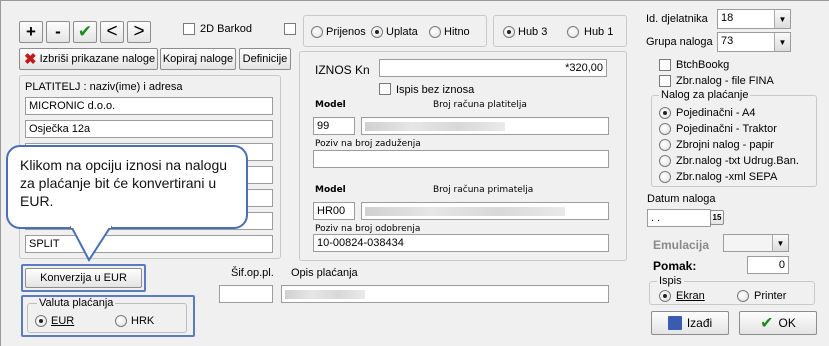 This screenshot has width=829, height=346. I want to click on purpose-code-label: Šif.op.pl., so click(252, 273).